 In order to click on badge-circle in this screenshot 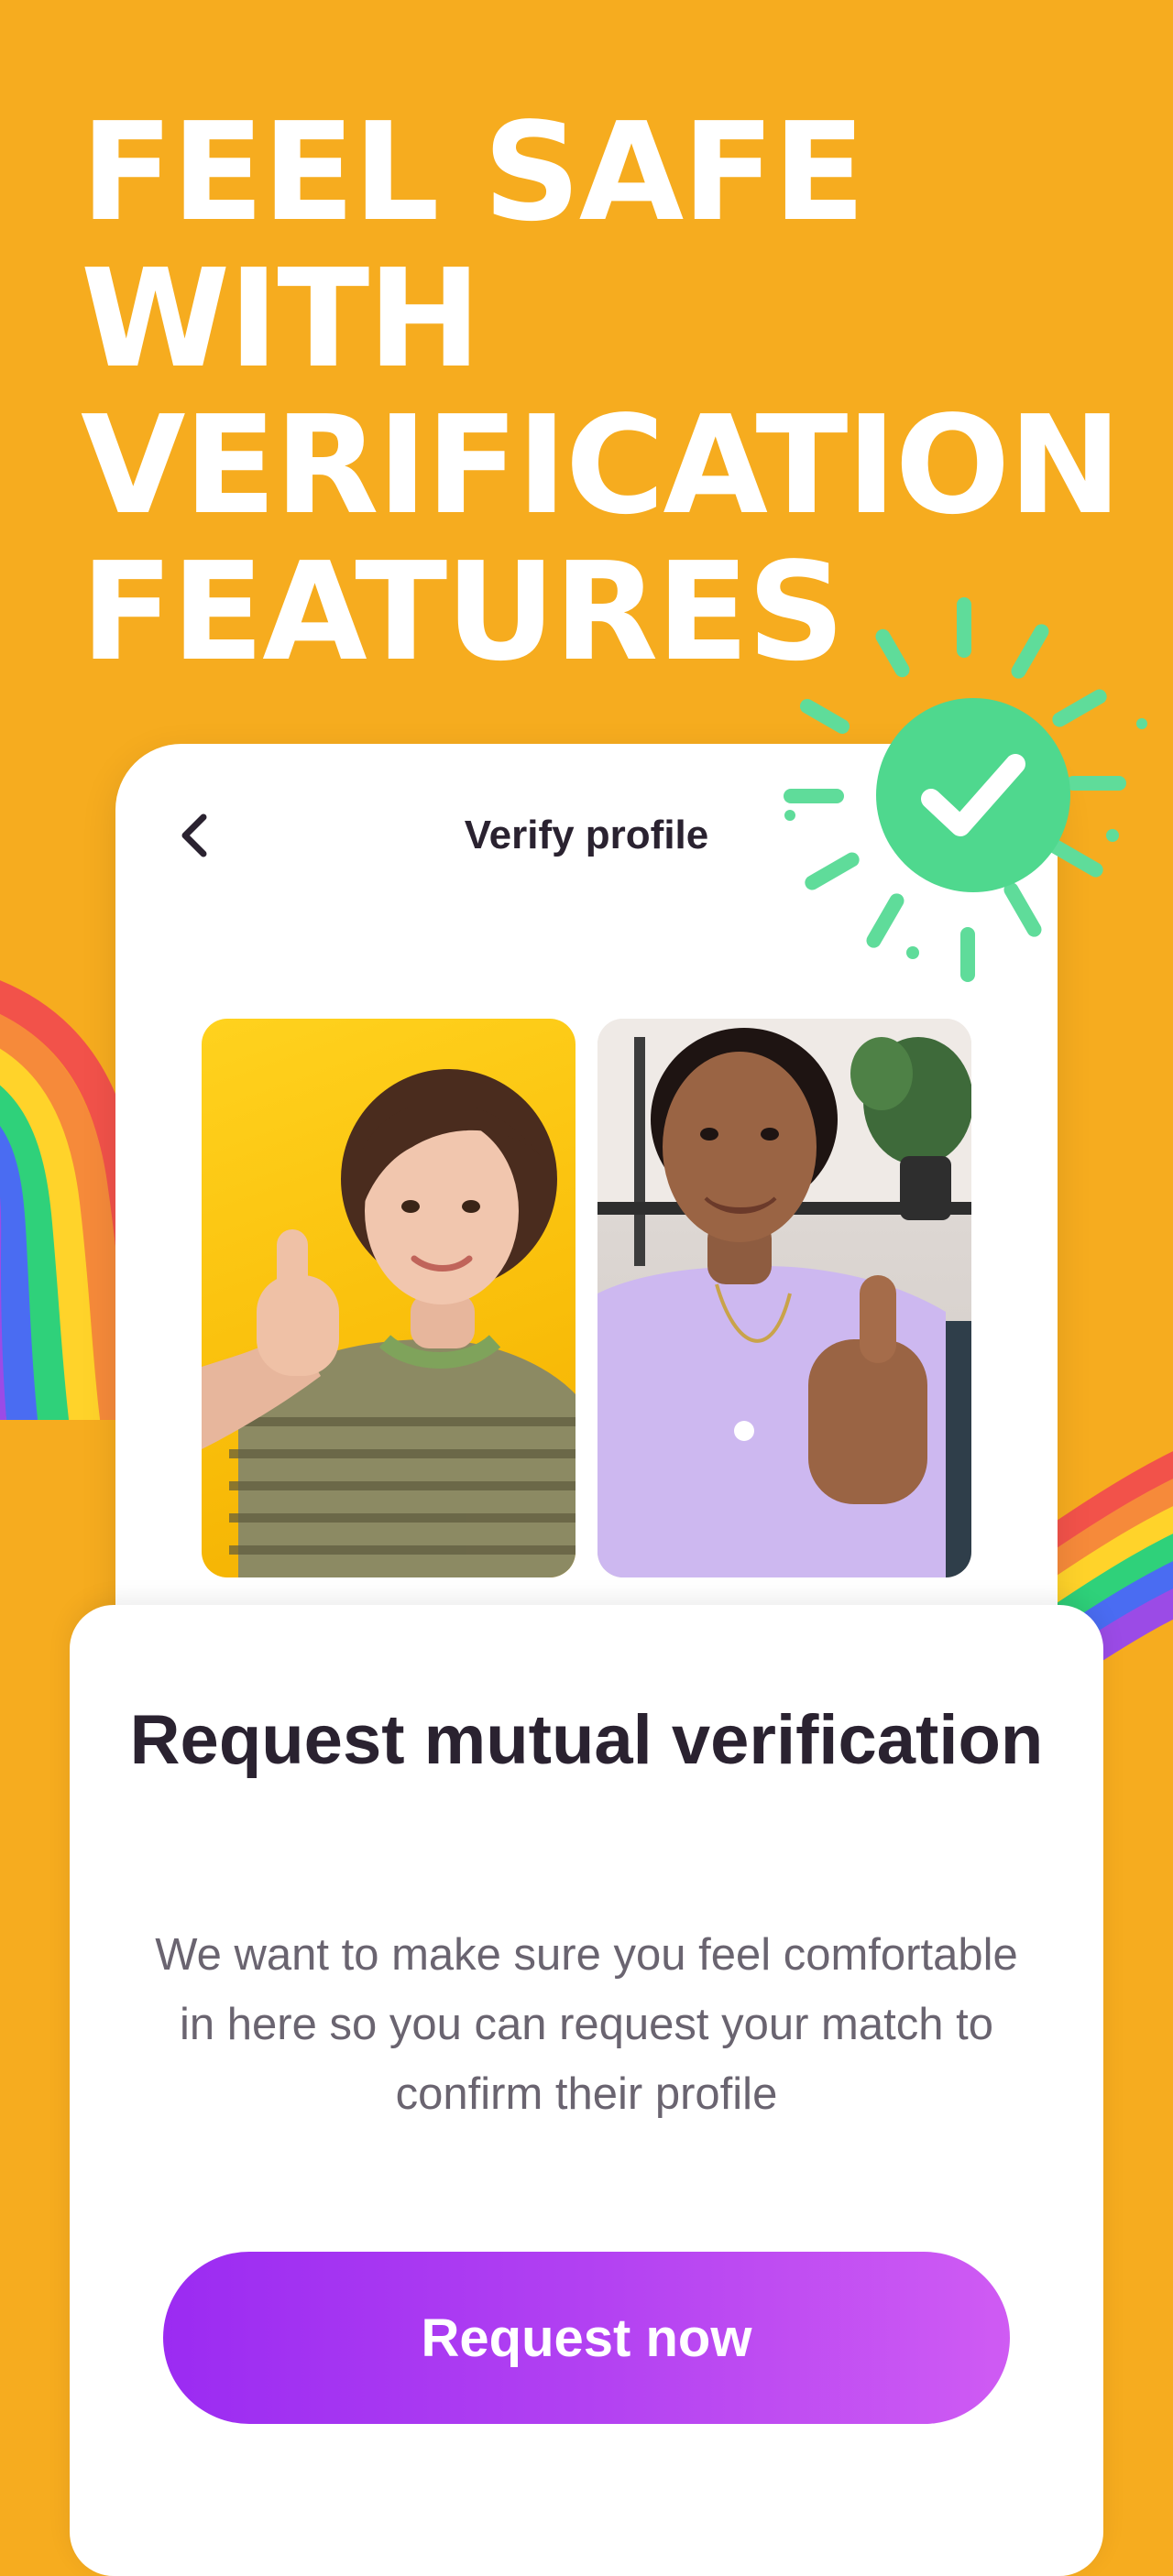, I will do `click(973, 795)`.